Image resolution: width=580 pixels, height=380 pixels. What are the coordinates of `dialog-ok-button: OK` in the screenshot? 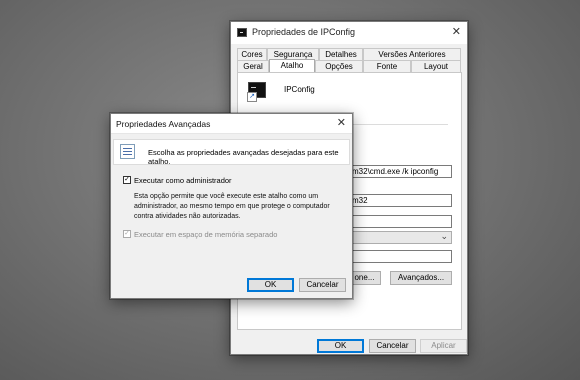 It's located at (270, 285).